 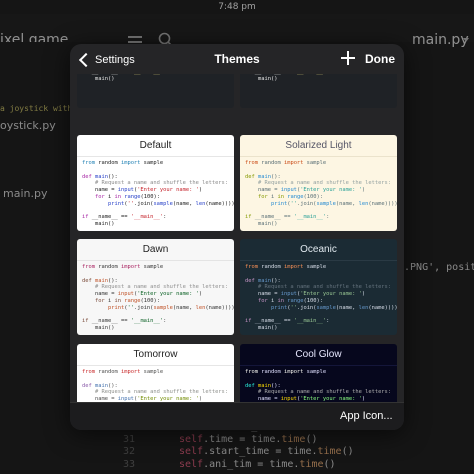 I want to click on code-line: name = input('Enter your name: '), so click(x=318, y=190).